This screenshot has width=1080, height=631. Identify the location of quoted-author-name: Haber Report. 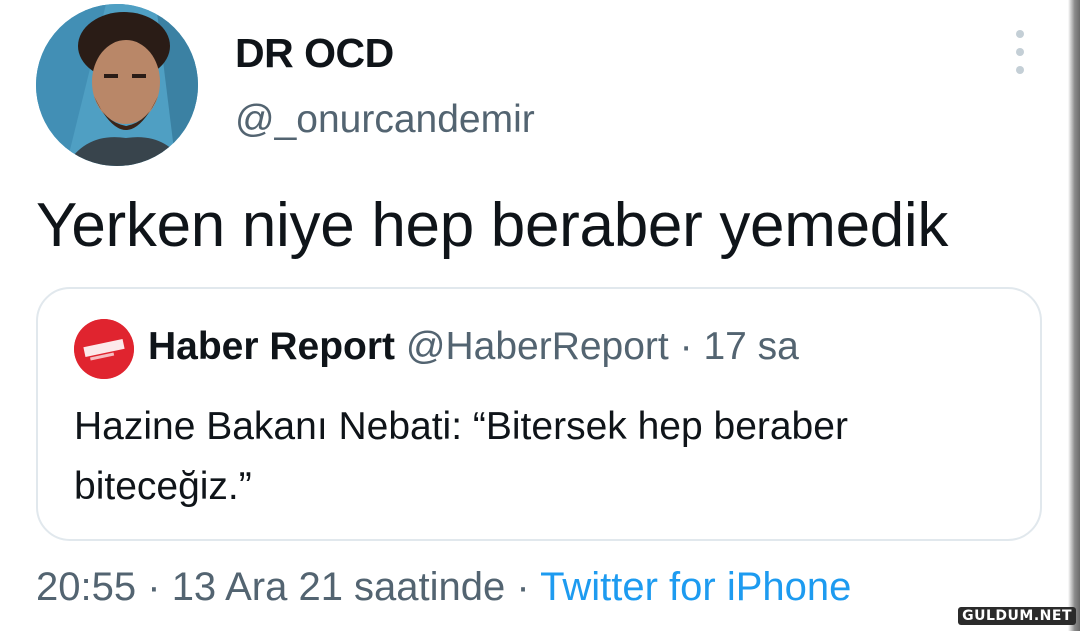
(271, 346).